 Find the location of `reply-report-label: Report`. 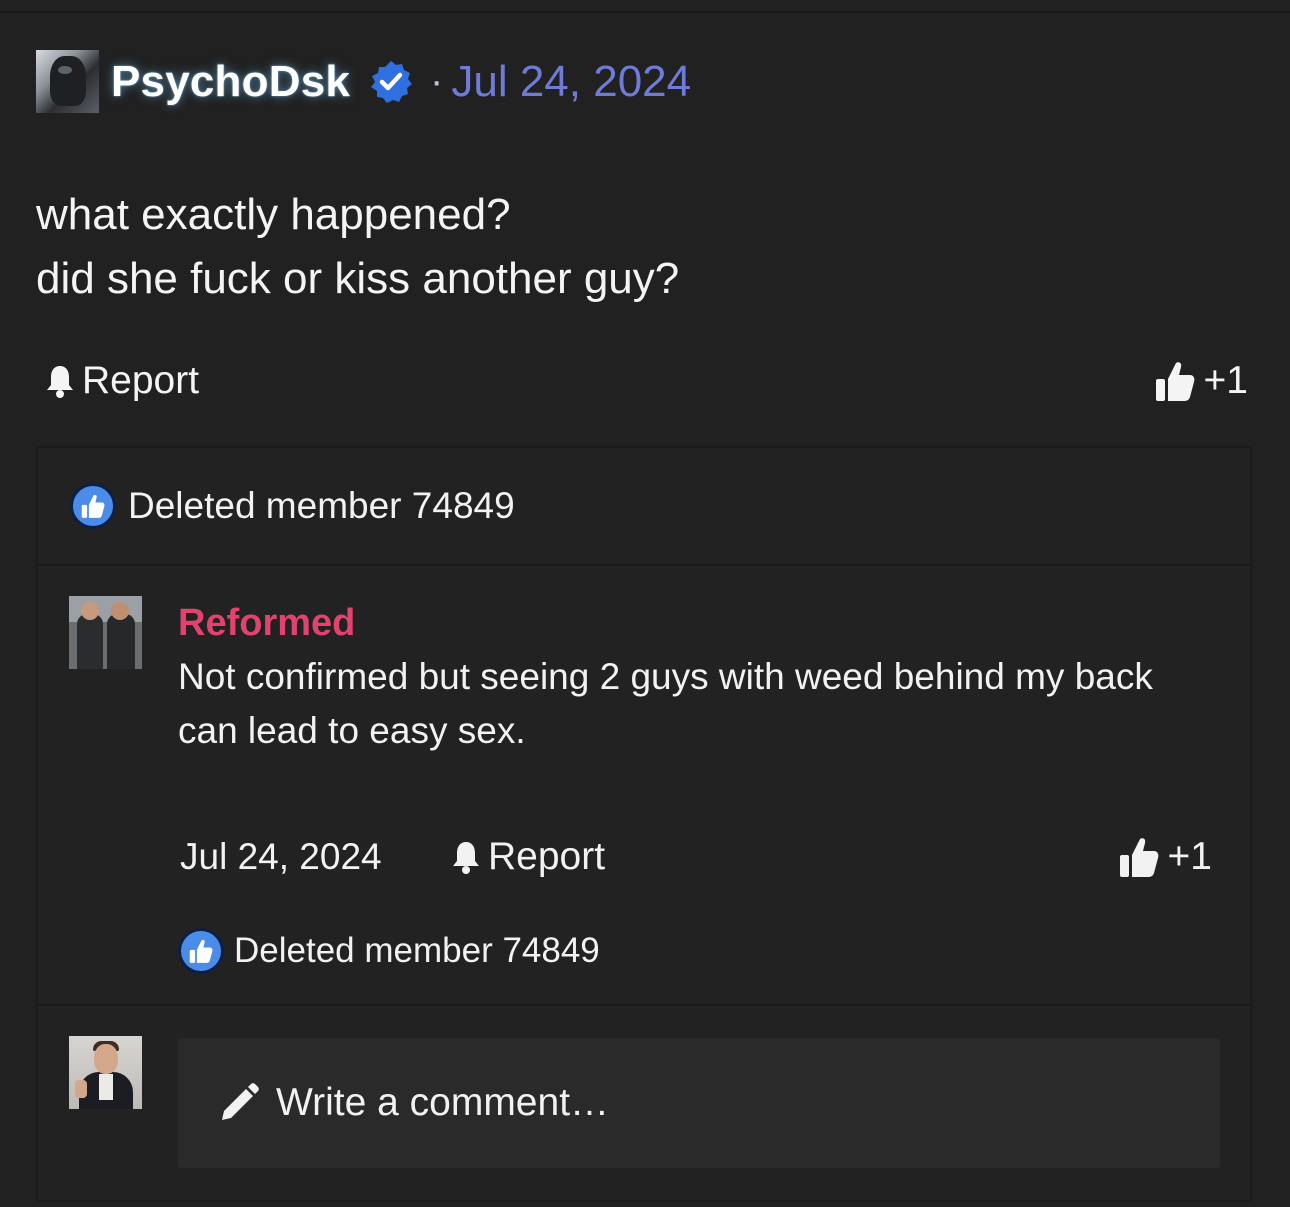

reply-report-label: Report is located at coordinates (547, 856).